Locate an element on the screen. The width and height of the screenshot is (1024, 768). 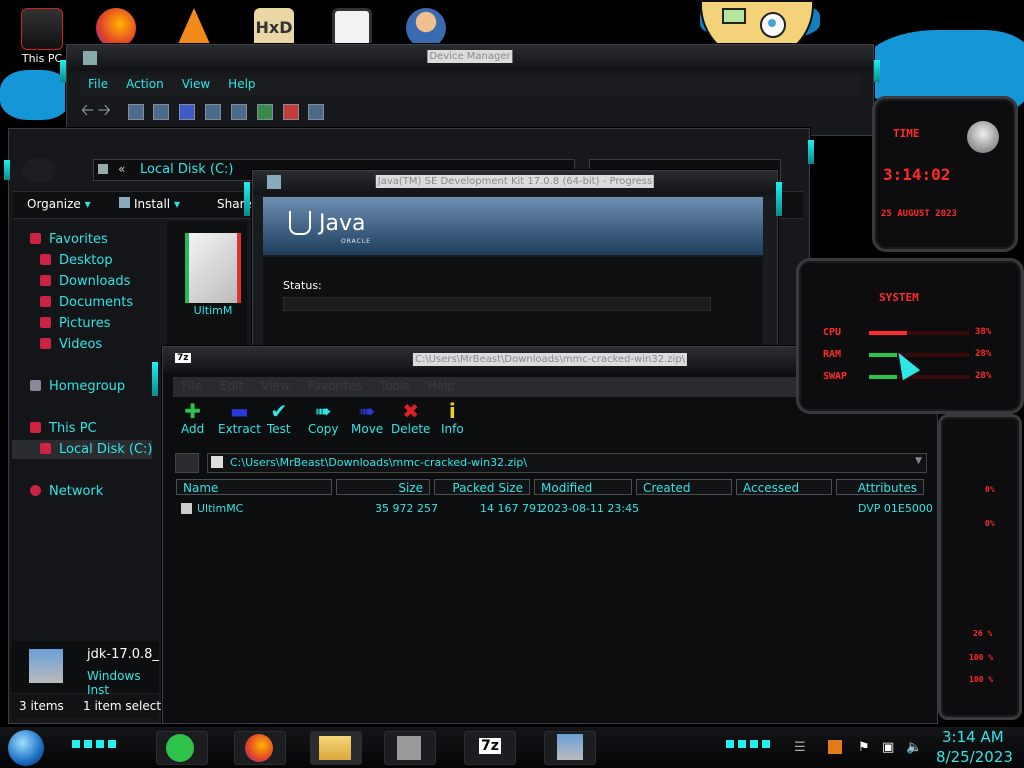
java-banner: Java ORACLE is located at coordinates (513, 226).